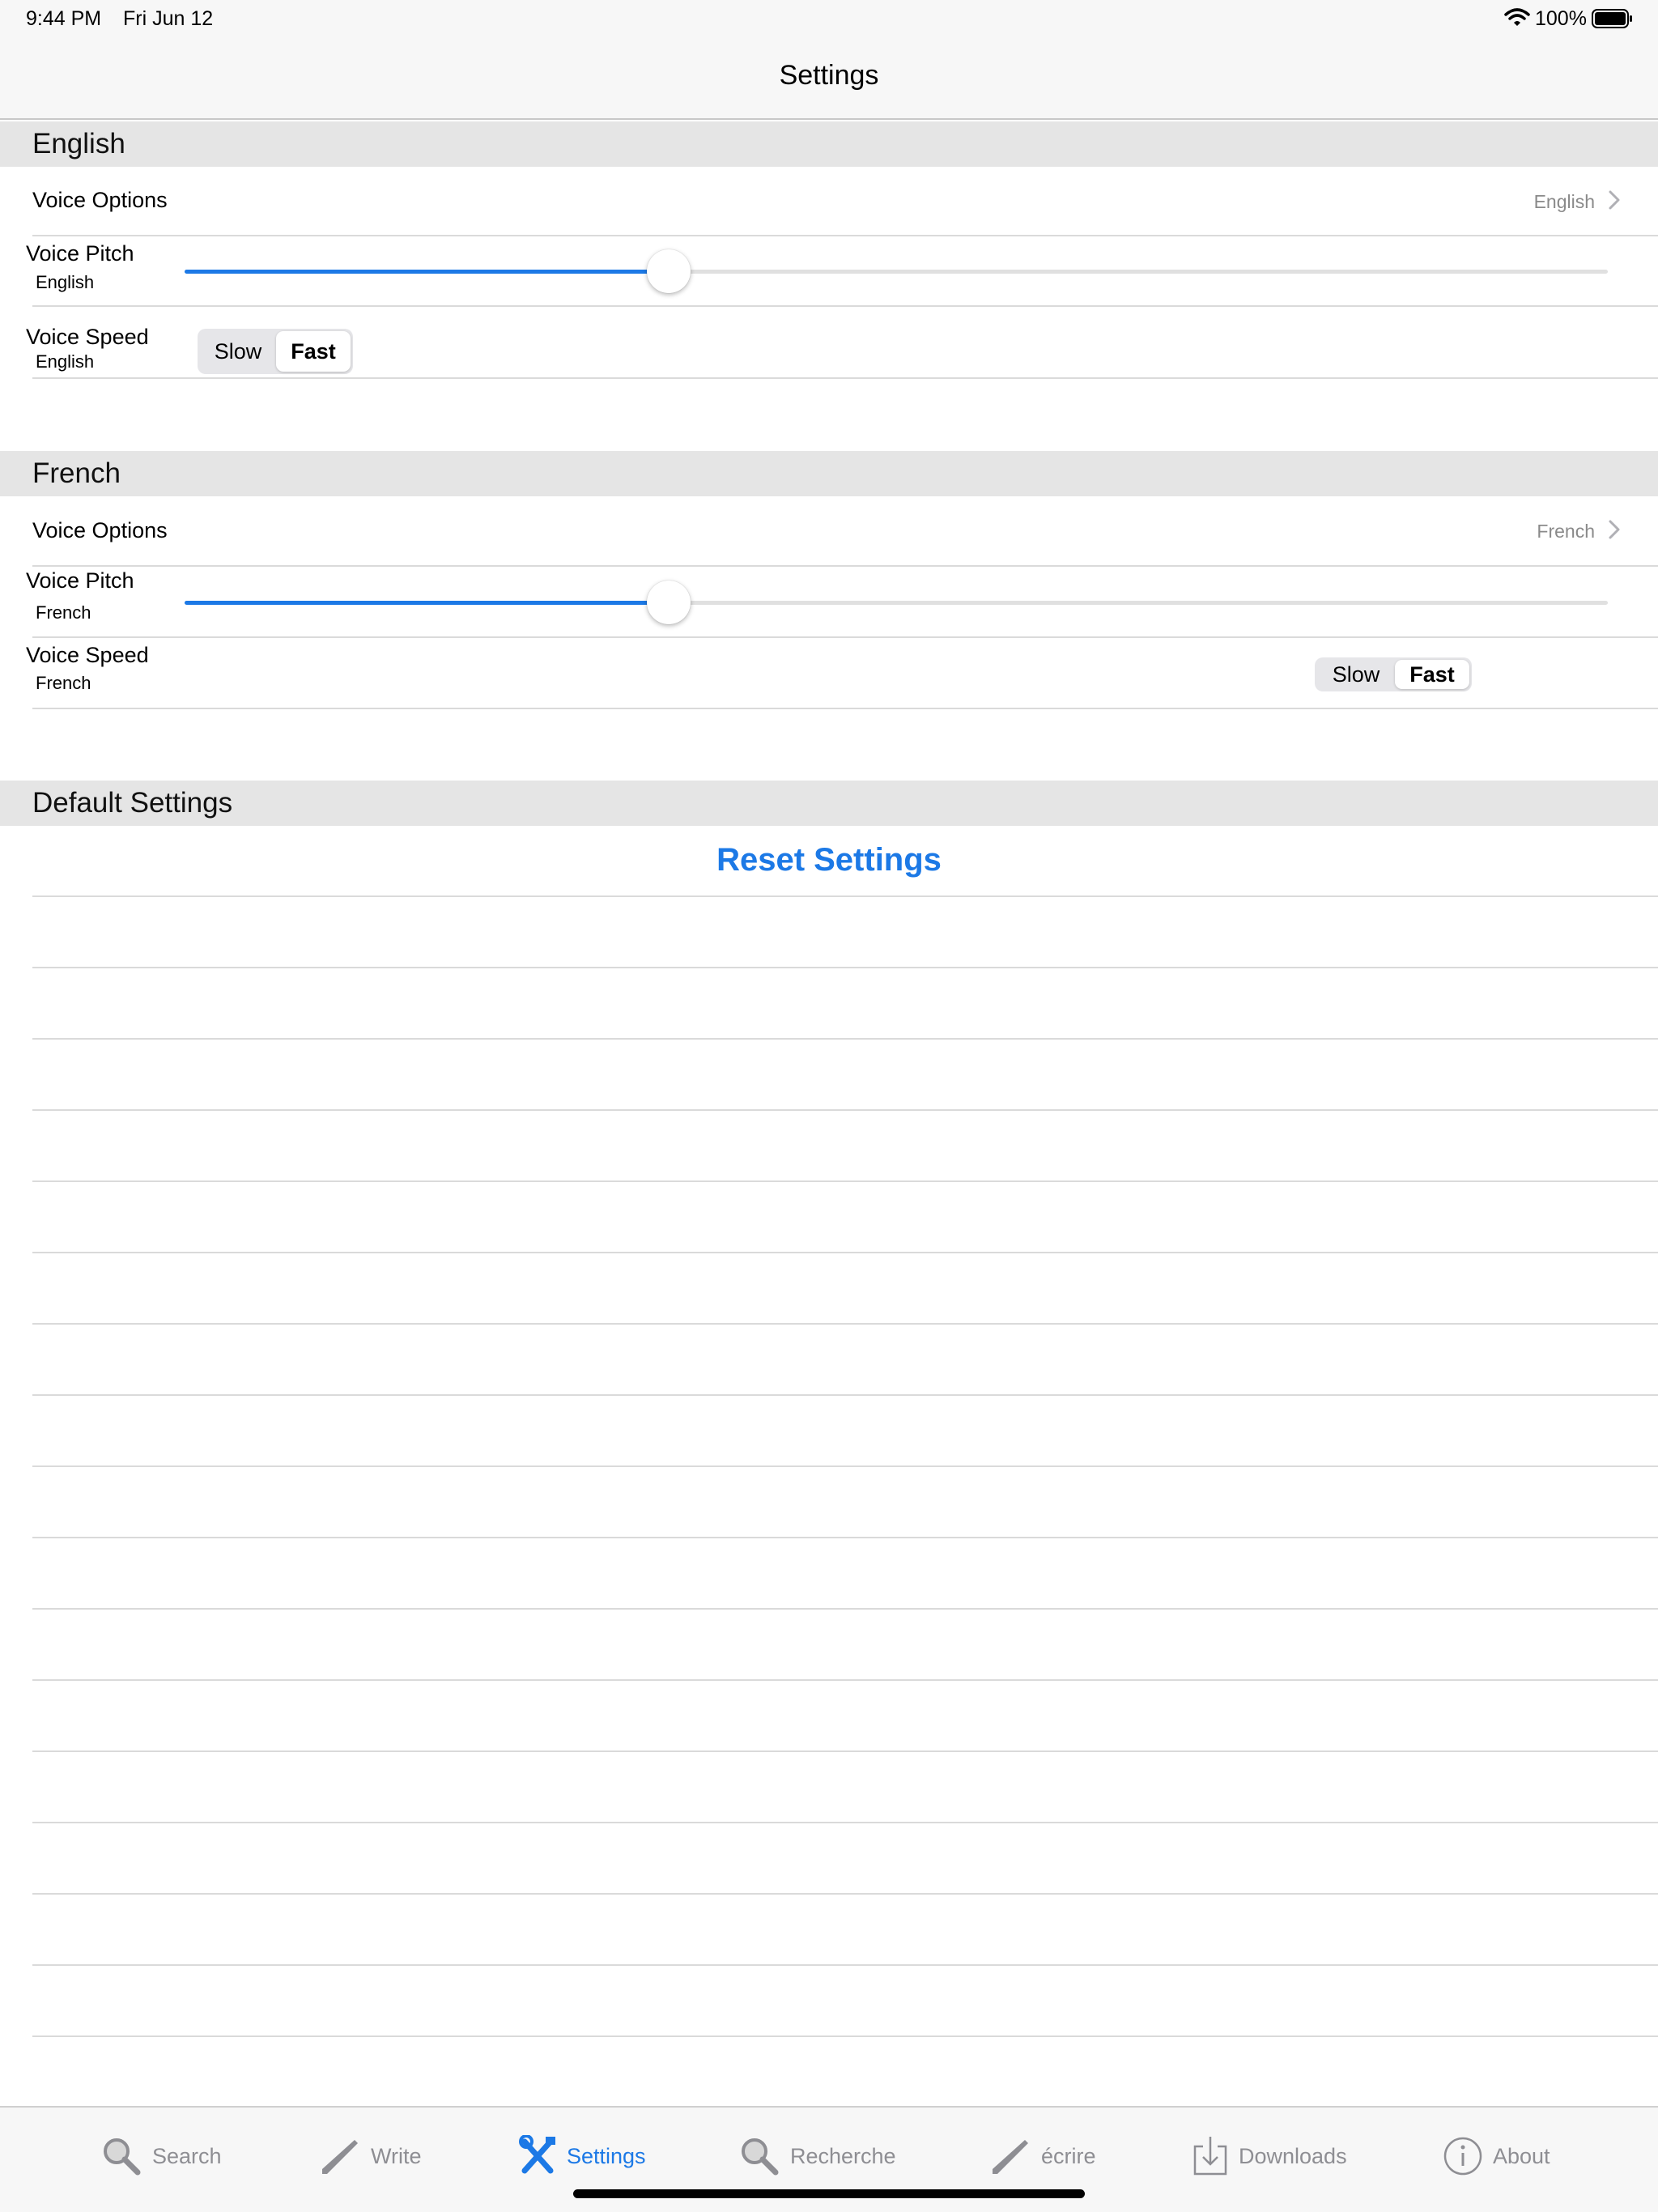 This screenshot has width=1658, height=2212. What do you see at coordinates (65, 362) in the screenshot?
I see `voice-speed-sublabel: English` at bounding box center [65, 362].